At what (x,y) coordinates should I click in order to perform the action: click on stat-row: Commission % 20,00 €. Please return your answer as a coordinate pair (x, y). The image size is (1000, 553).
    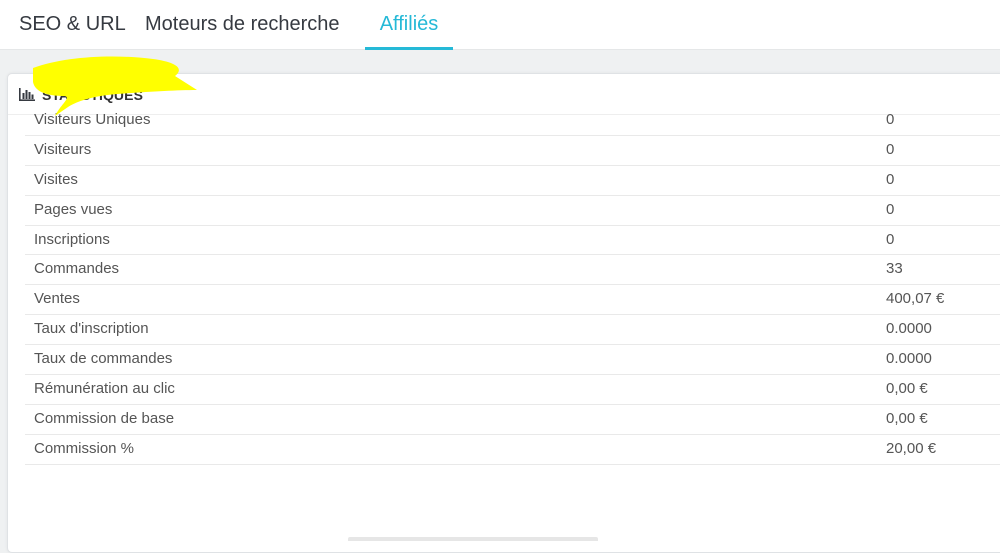
    Looking at the image, I should click on (512, 450).